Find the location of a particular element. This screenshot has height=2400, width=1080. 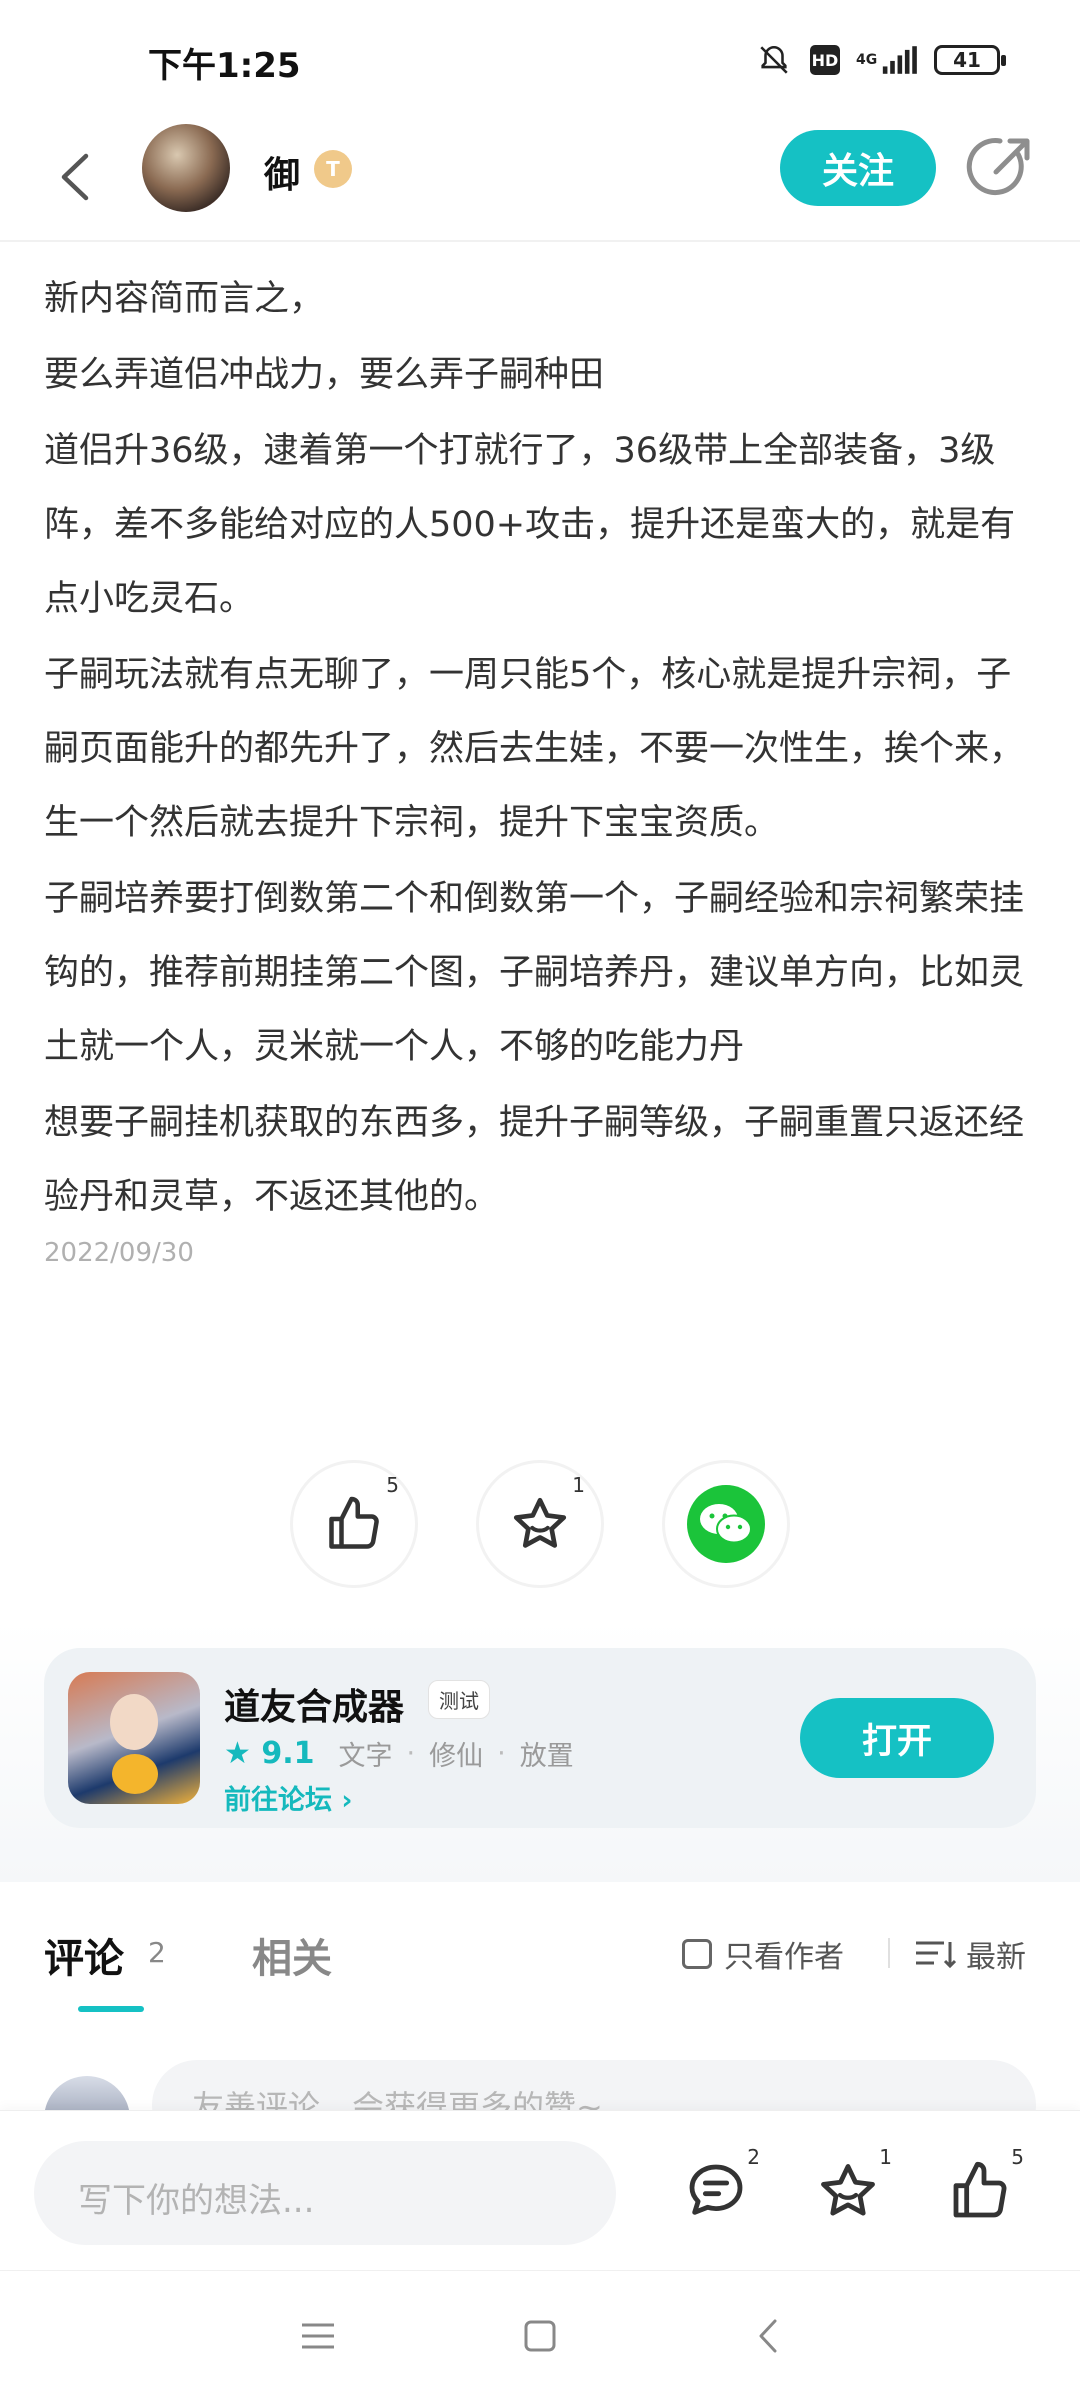

comment-bubble-icon is located at coordinates (716, 2189).